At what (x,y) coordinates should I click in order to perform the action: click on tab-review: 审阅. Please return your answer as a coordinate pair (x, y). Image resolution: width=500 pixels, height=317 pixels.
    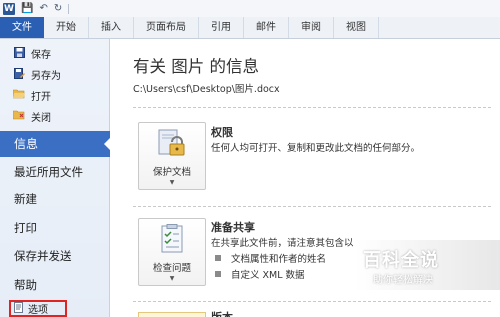
    Looking at the image, I should click on (311, 27).